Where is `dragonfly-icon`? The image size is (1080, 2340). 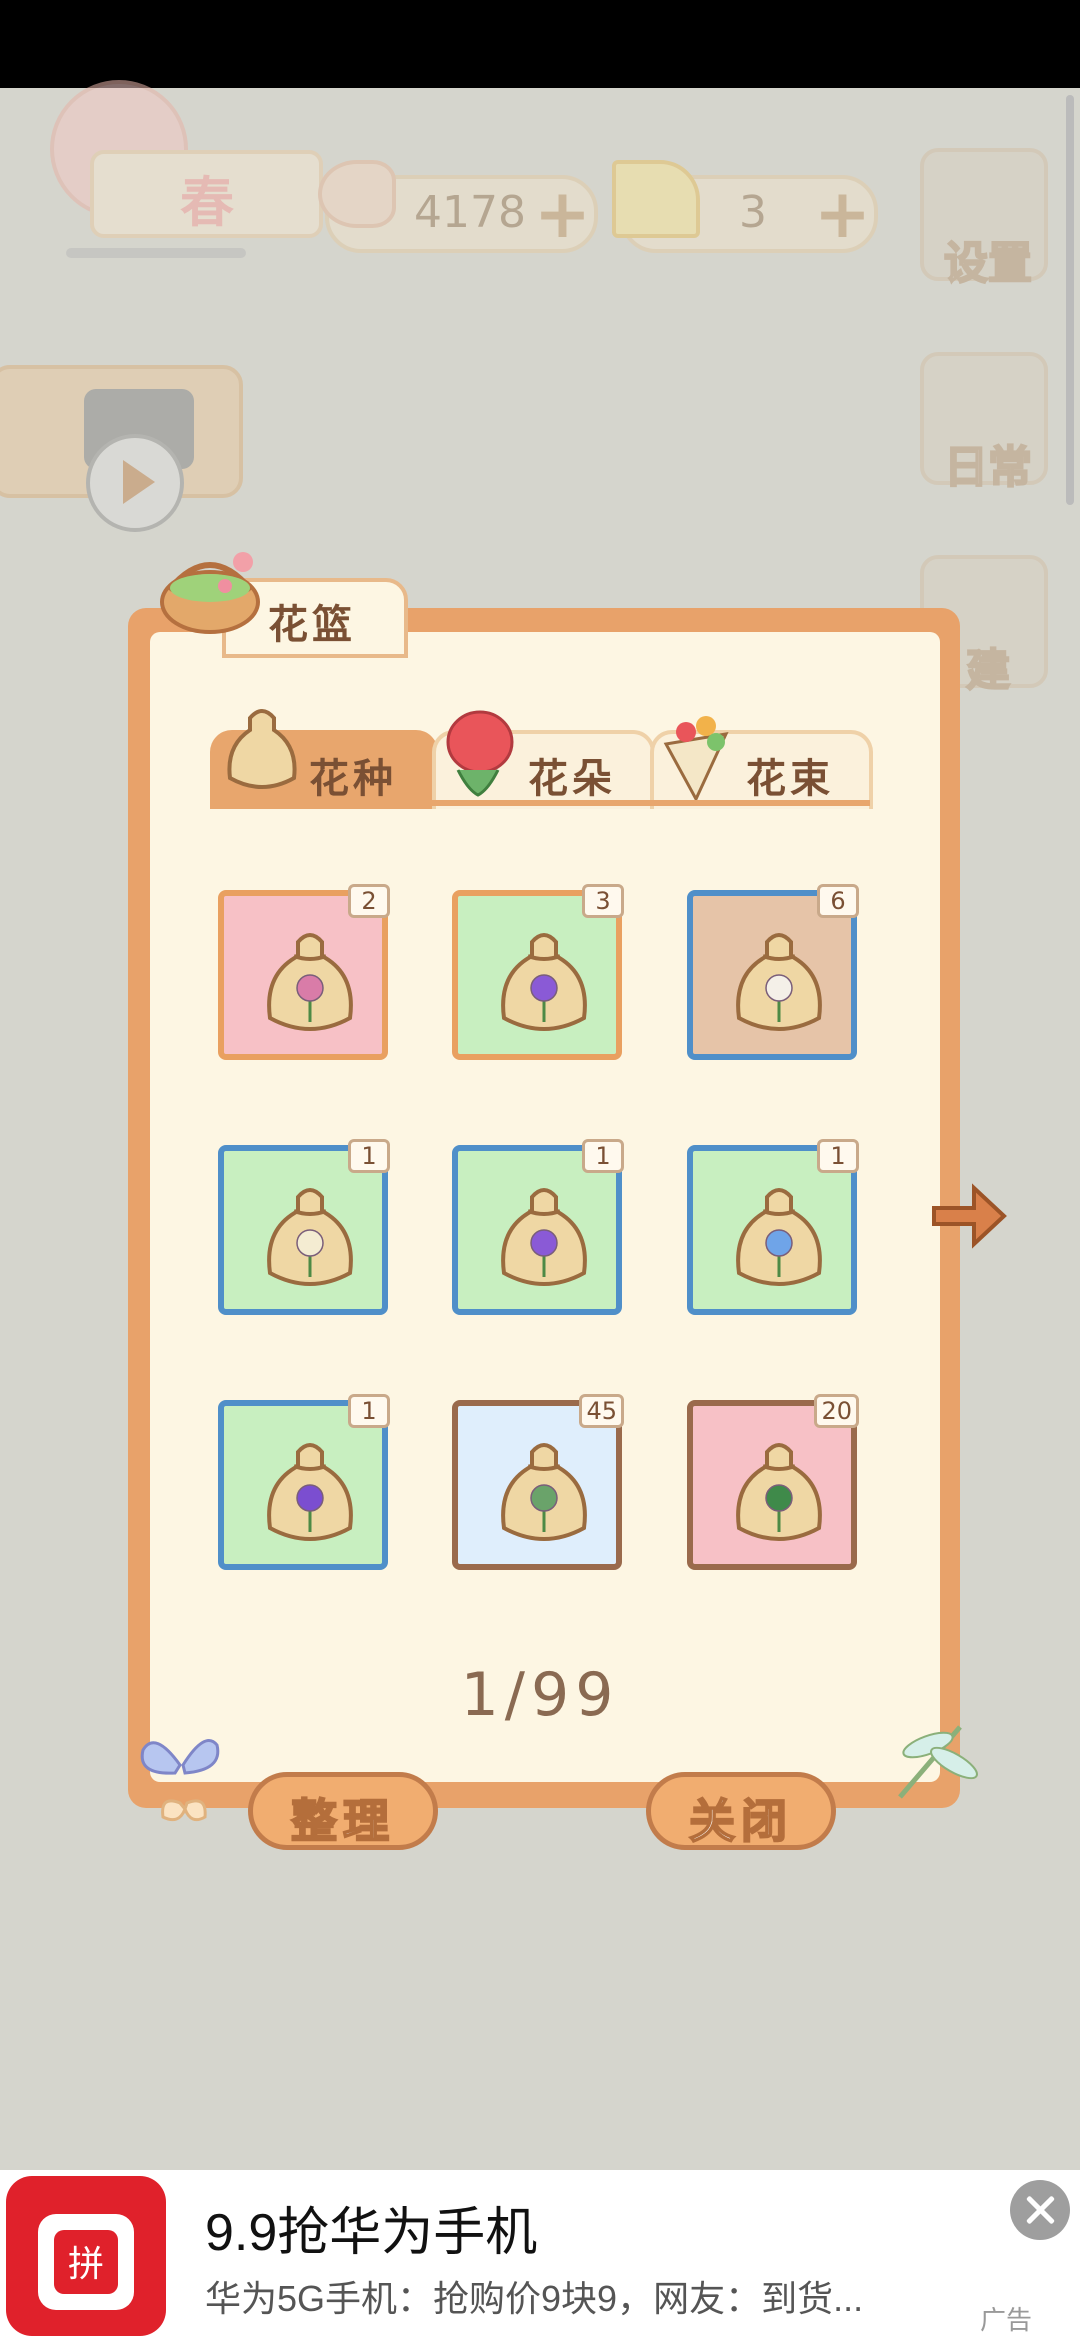 dragonfly-icon is located at coordinates (938, 1762).